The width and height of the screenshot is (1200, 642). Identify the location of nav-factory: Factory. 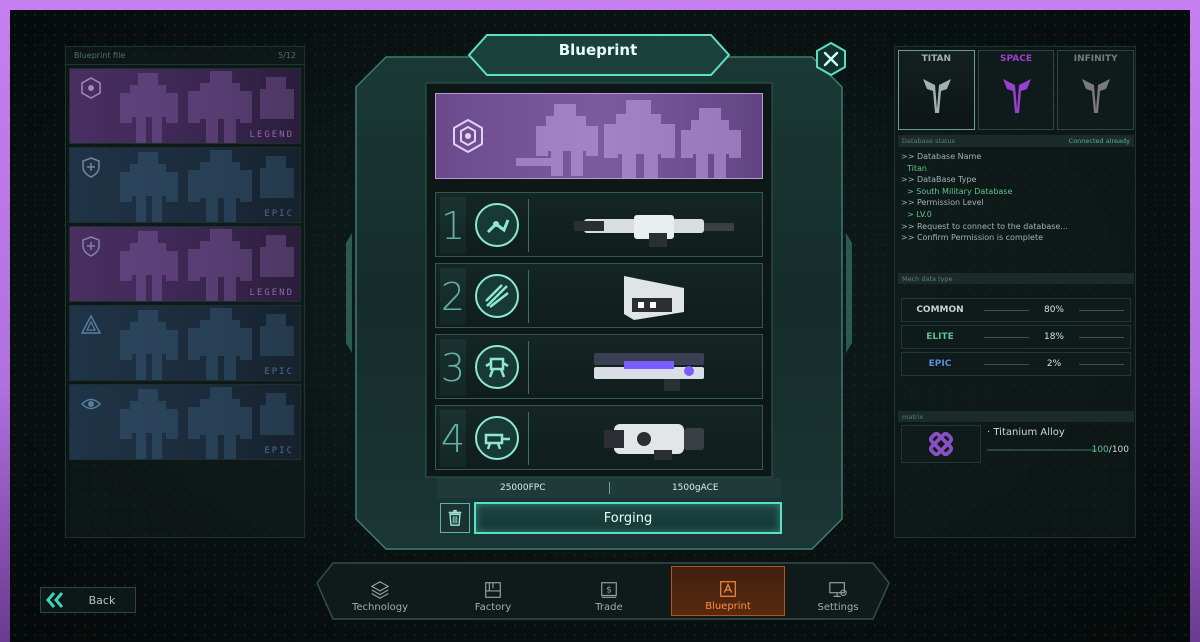
(493, 591).